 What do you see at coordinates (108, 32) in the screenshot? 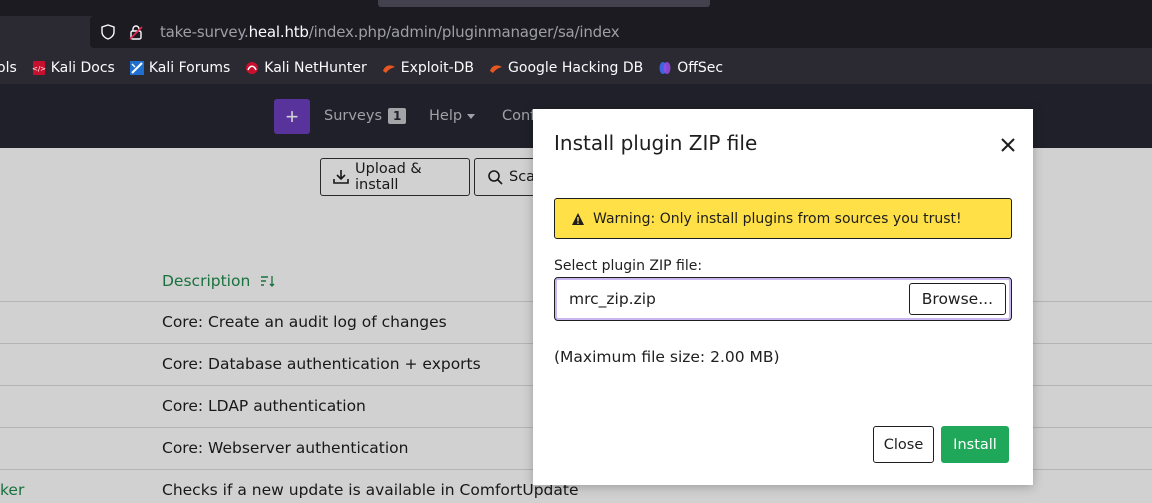
I see `shield-icon` at bounding box center [108, 32].